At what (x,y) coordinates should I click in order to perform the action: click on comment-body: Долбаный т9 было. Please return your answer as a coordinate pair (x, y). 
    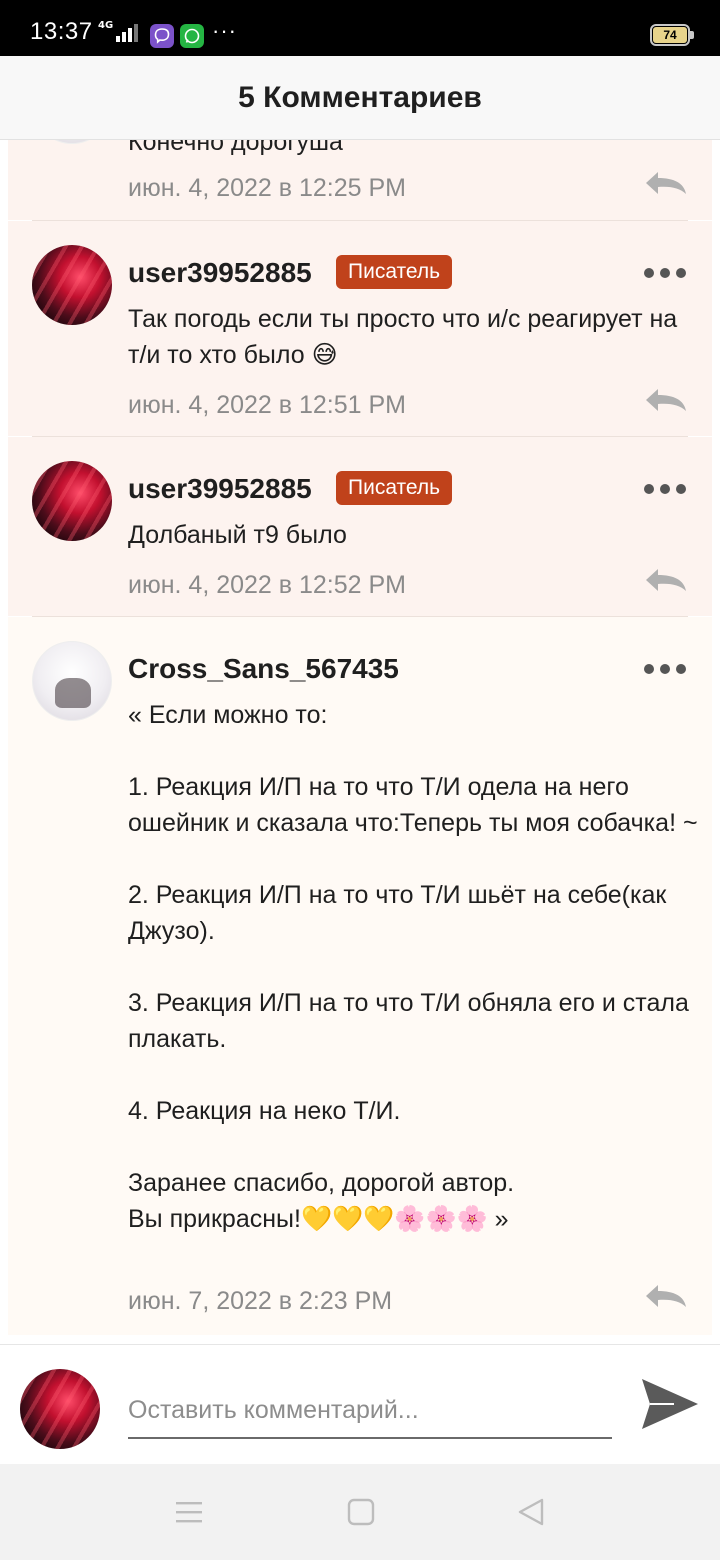
    Looking at the image, I should click on (237, 535).